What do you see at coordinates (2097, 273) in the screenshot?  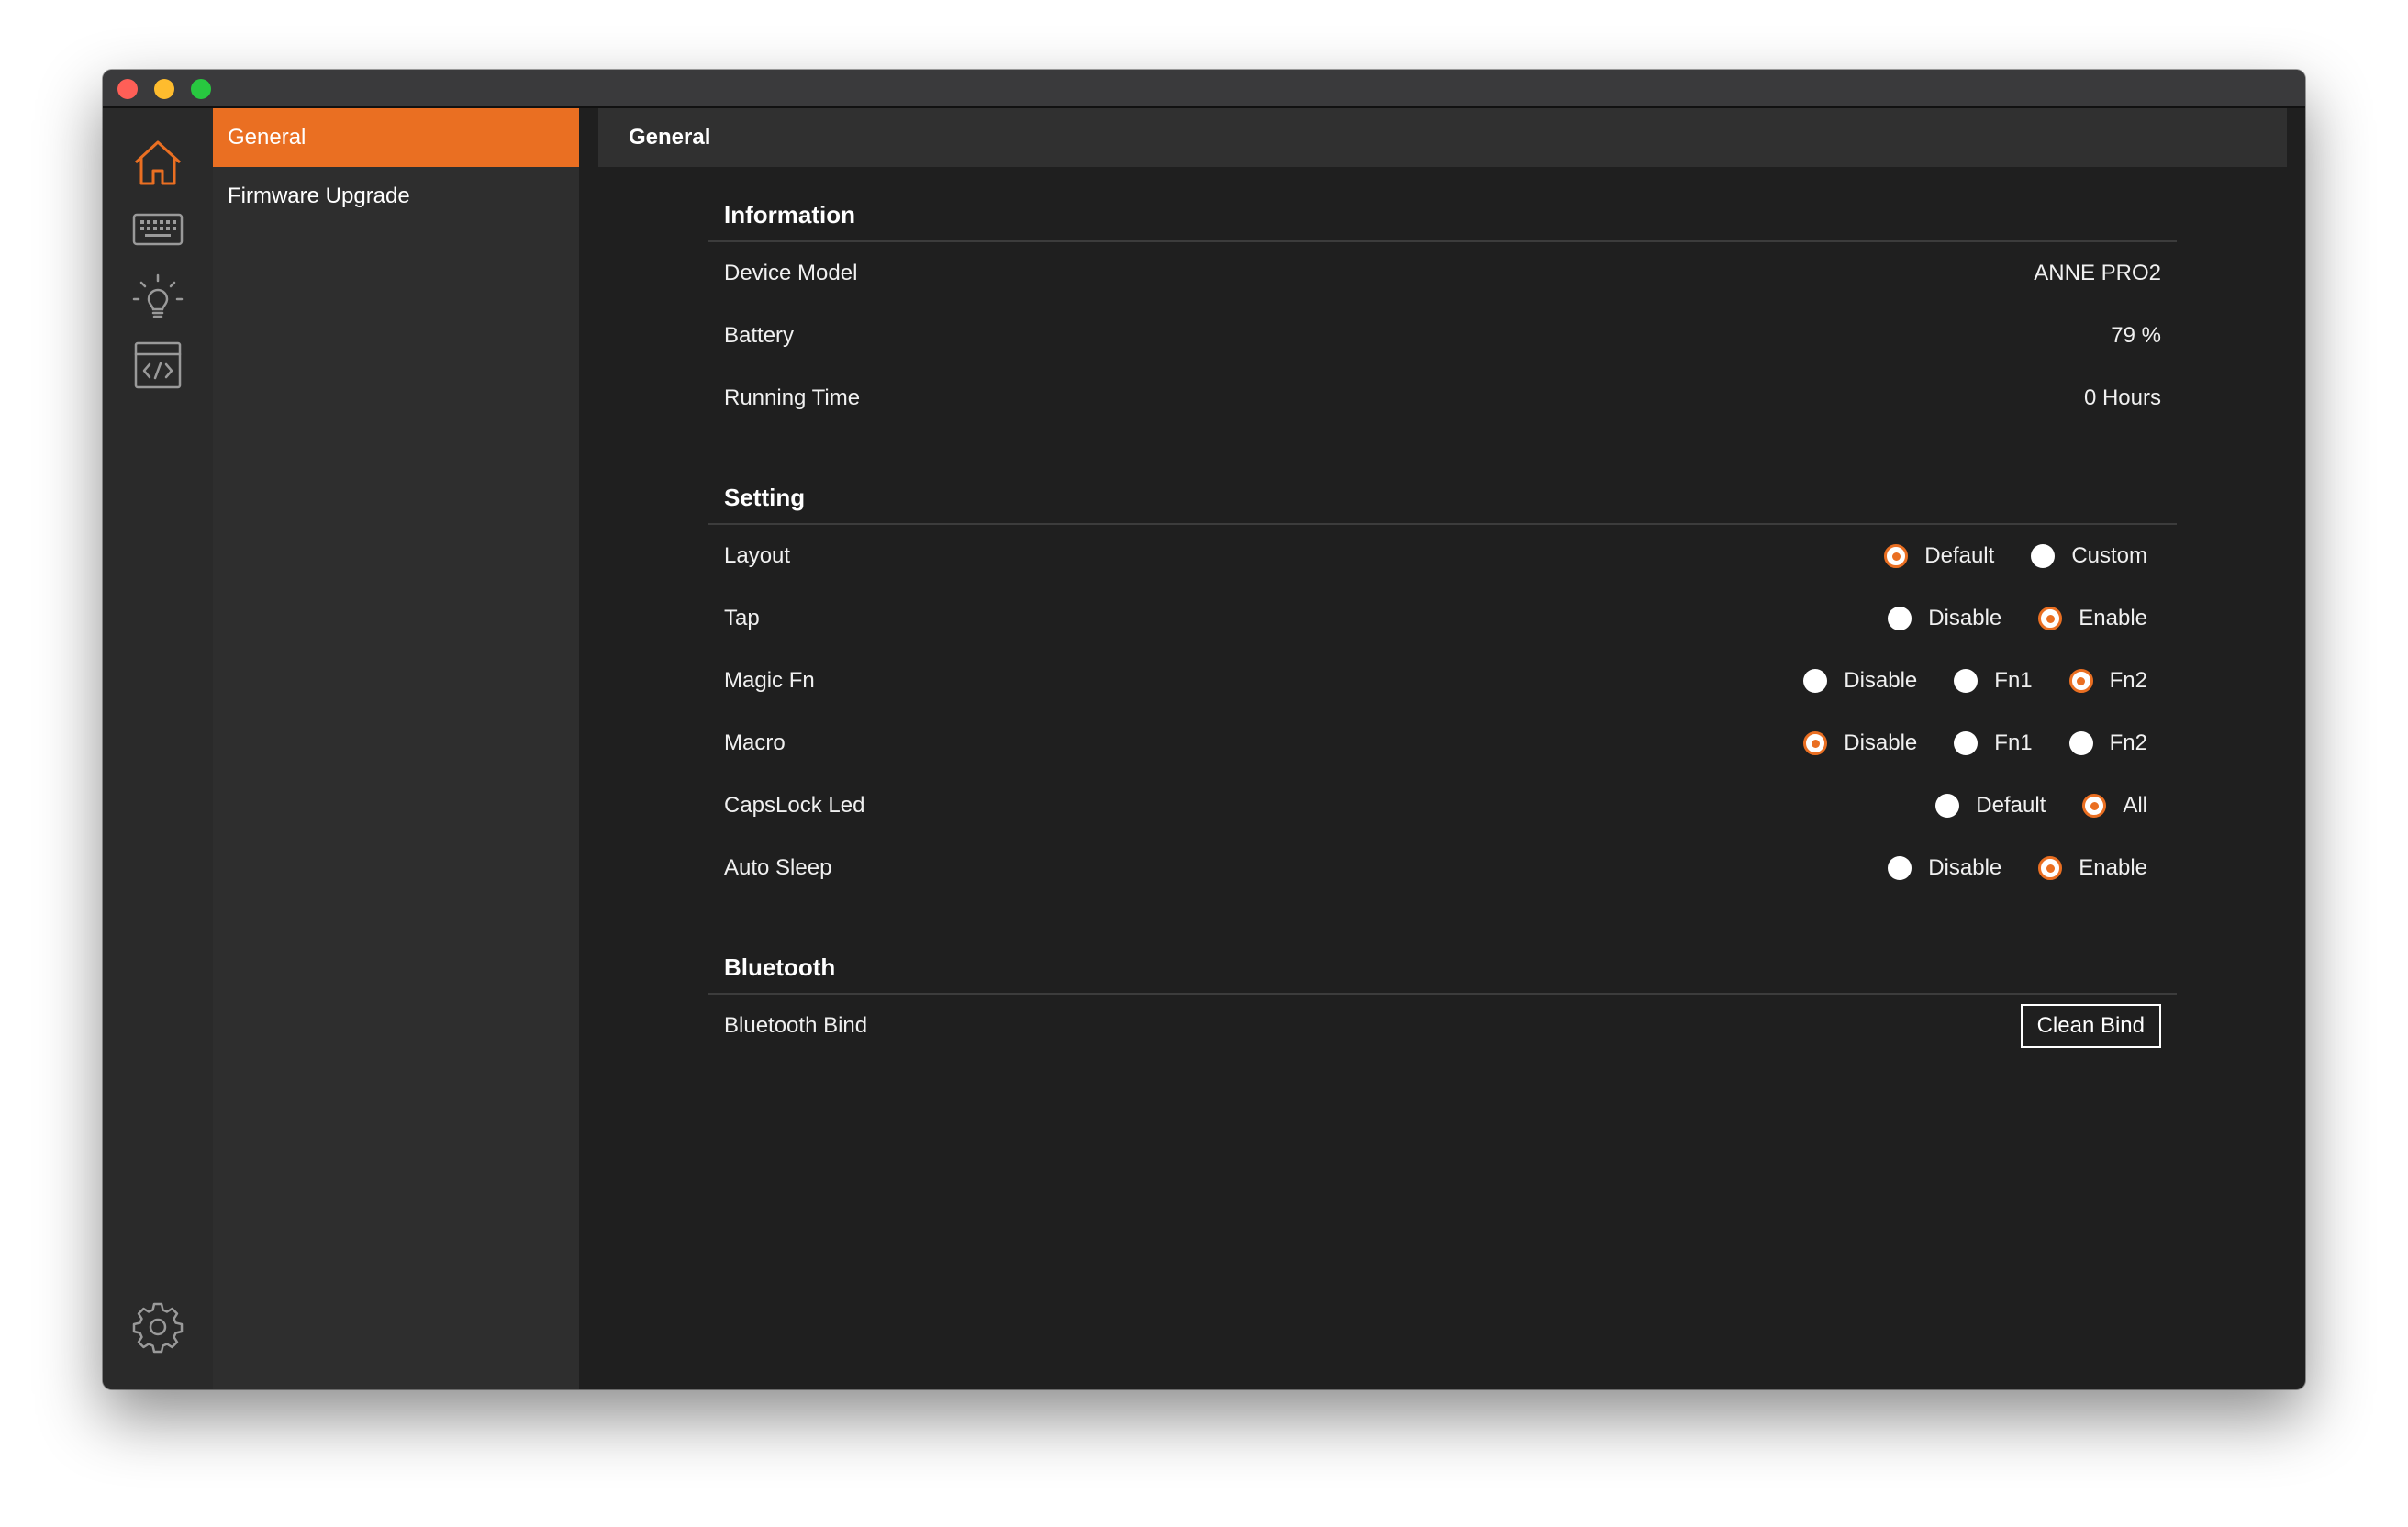 I see `device-model-value: ANNE PRO2` at bounding box center [2097, 273].